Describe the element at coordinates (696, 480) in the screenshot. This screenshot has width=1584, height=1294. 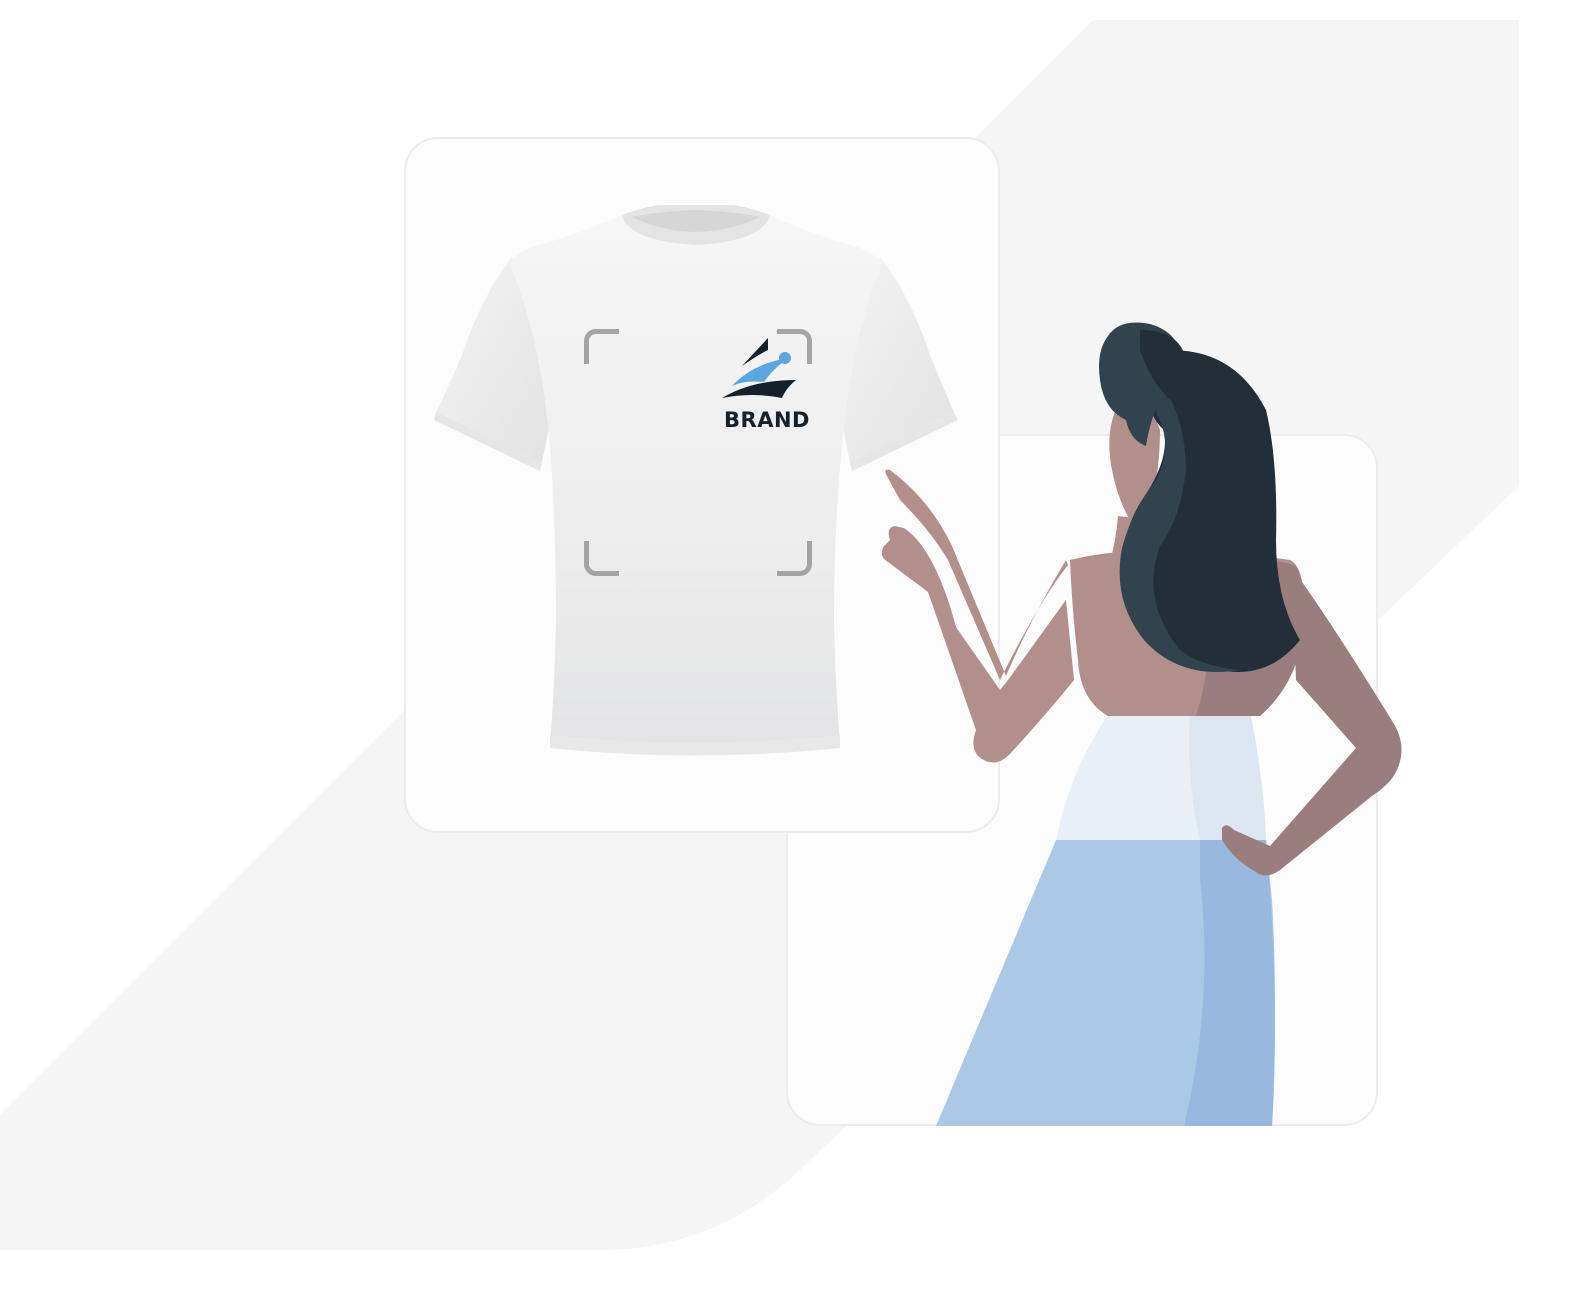
I see `tshirt-icon` at that location.